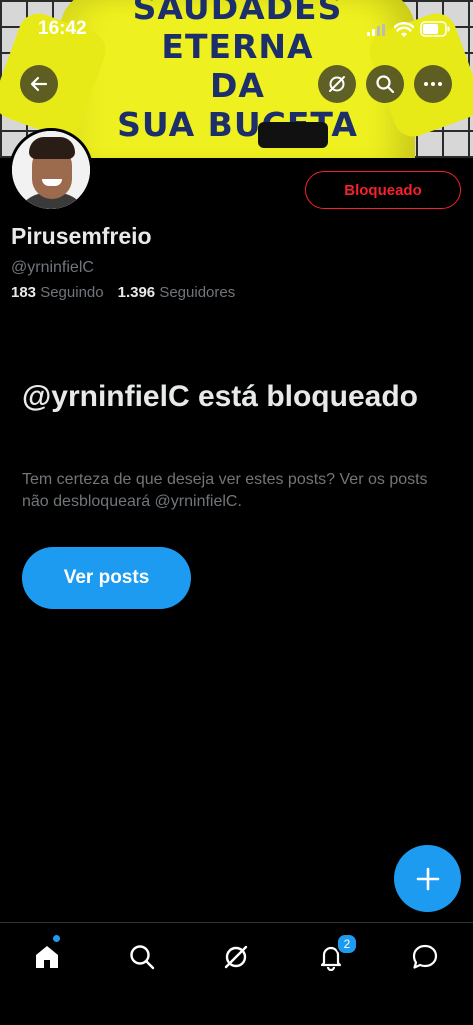 The height and width of the screenshot is (1025, 473). Describe the element at coordinates (52, 267) in the screenshot. I see `profile-handle: @yrninfielC` at that location.